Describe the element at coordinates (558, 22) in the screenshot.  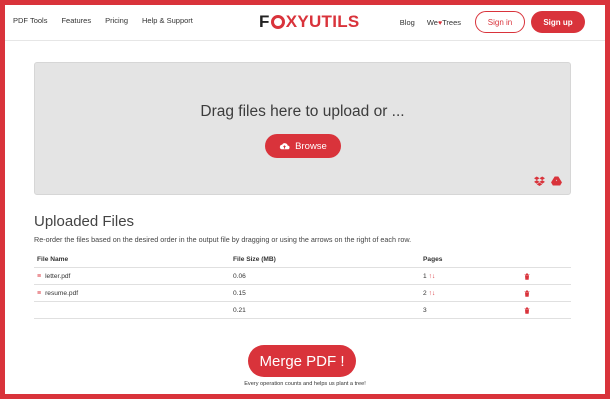
I see `sign-up-button: Sign up` at that location.